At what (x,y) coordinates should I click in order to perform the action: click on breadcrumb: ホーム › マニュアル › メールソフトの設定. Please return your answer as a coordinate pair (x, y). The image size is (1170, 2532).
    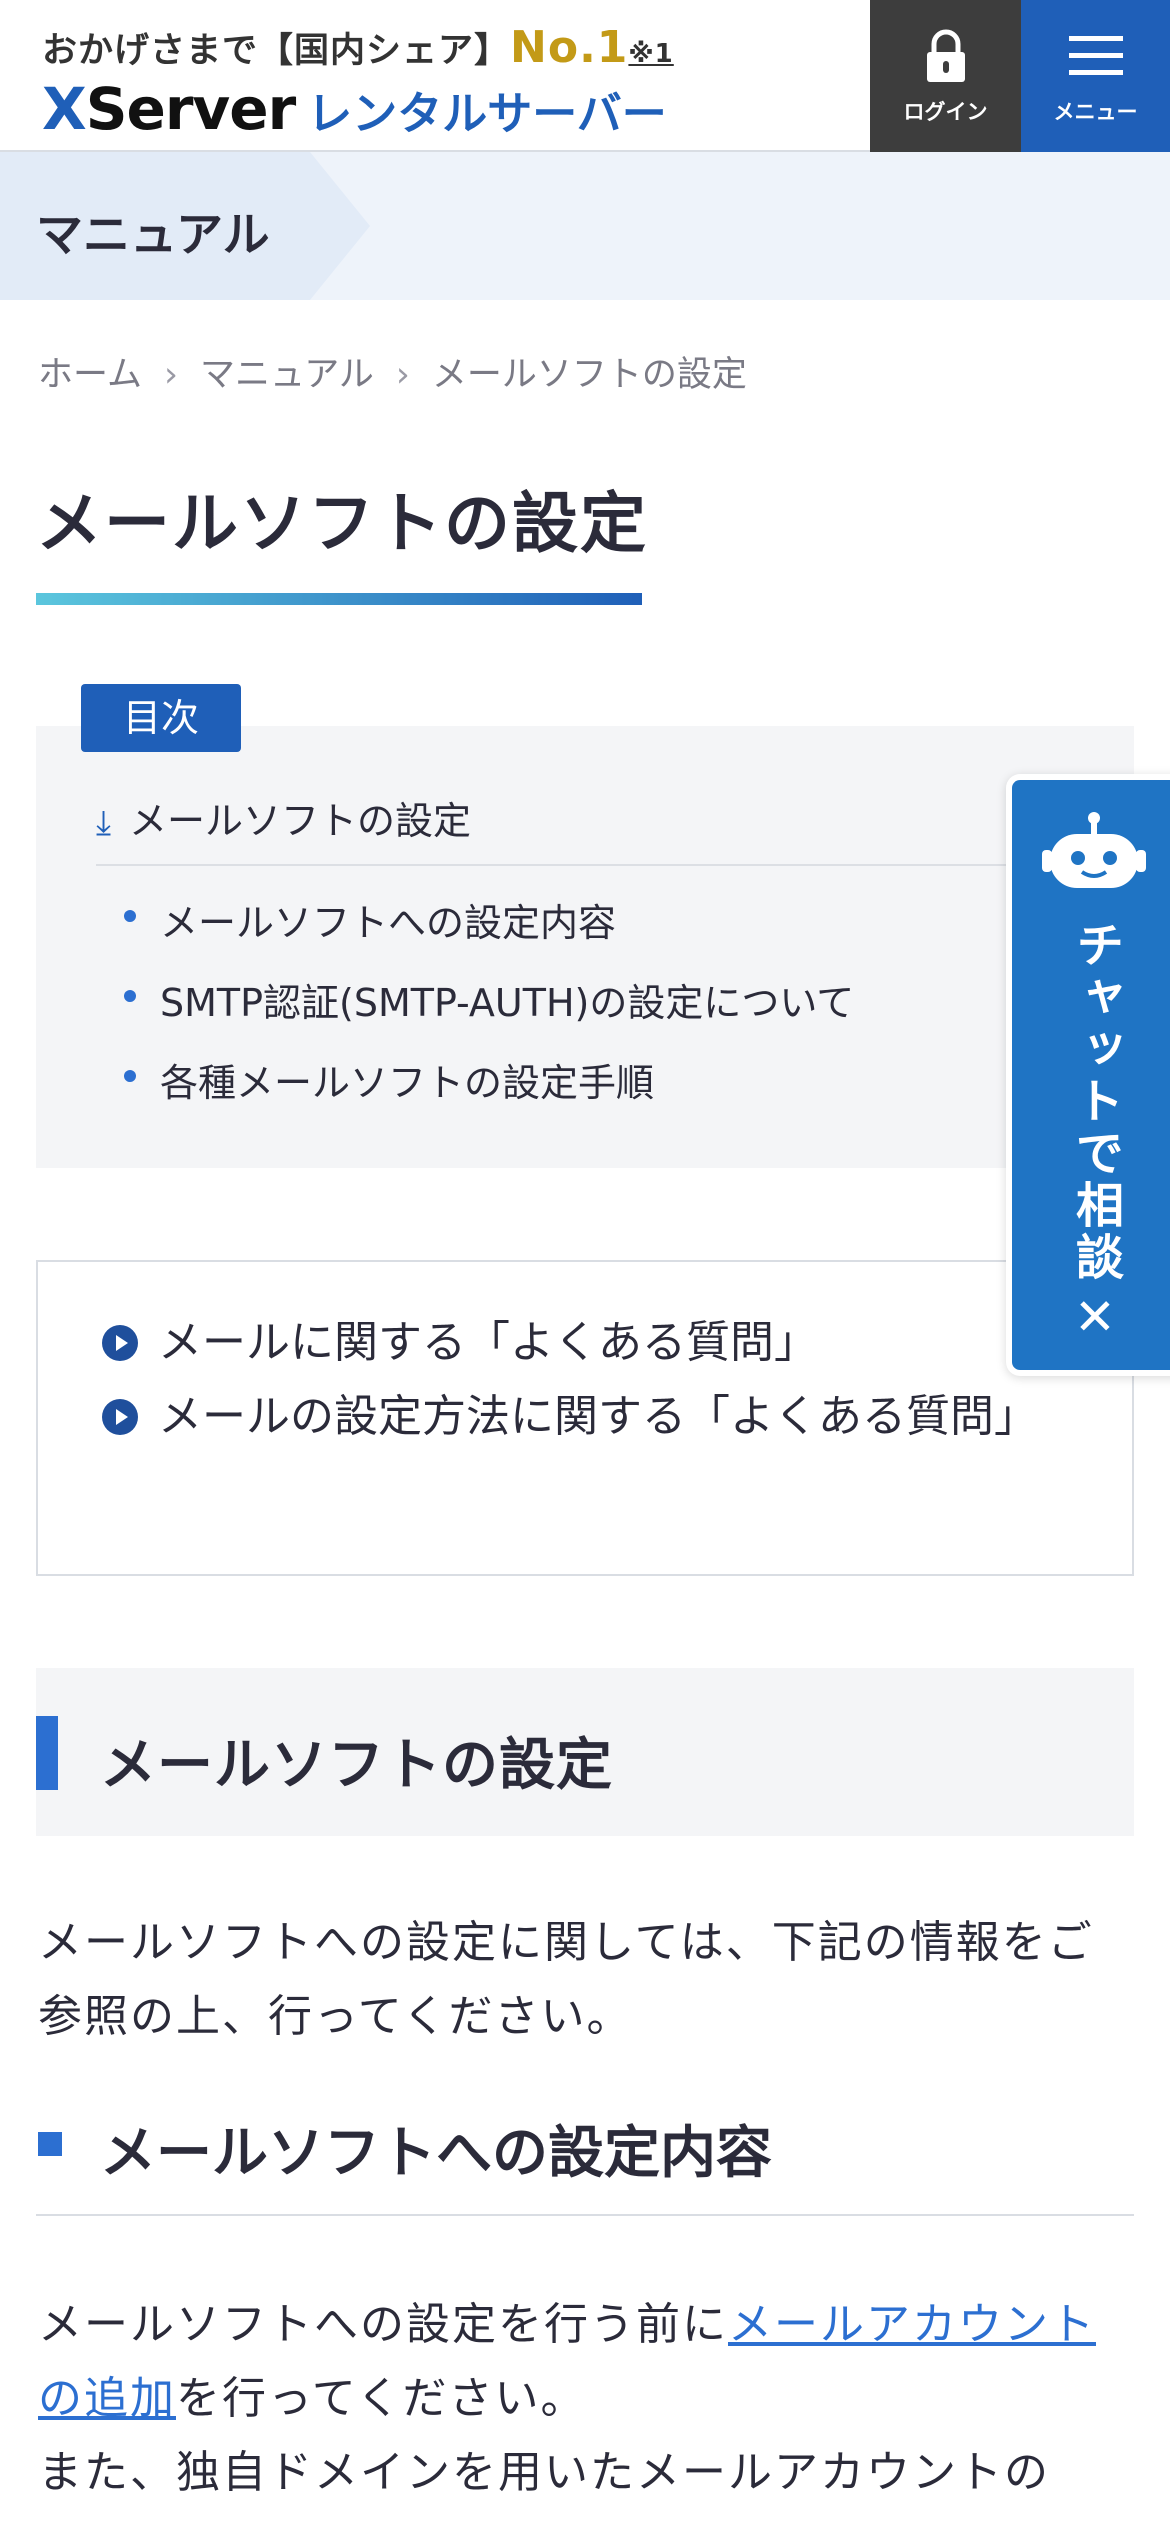
    Looking at the image, I should click on (392, 371).